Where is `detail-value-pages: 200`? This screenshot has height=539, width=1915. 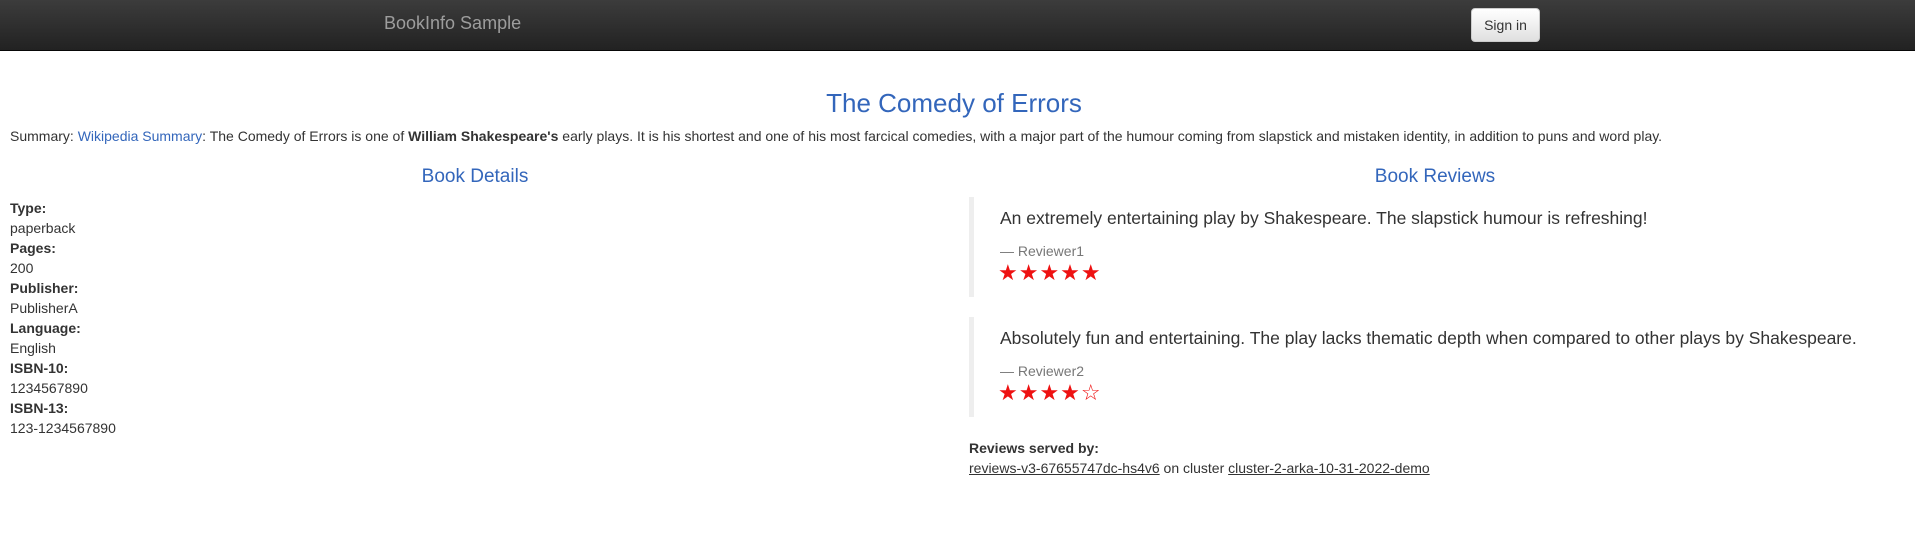
detail-value-pages: 200 is located at coordinates (22, 268).